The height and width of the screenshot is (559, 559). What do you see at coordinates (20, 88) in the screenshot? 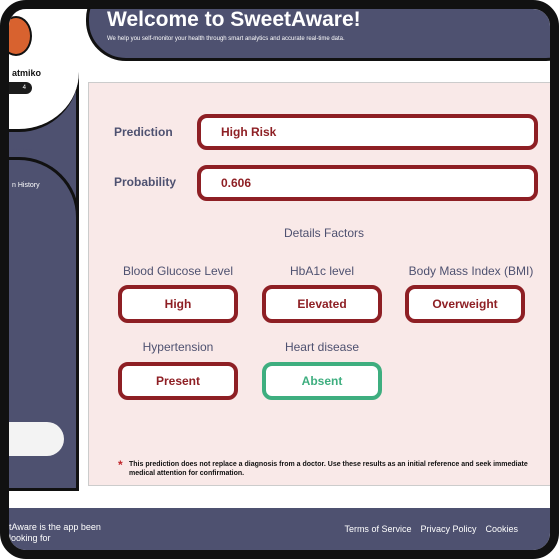
I see `user-badge: 4` at bounding box center [20, 88].